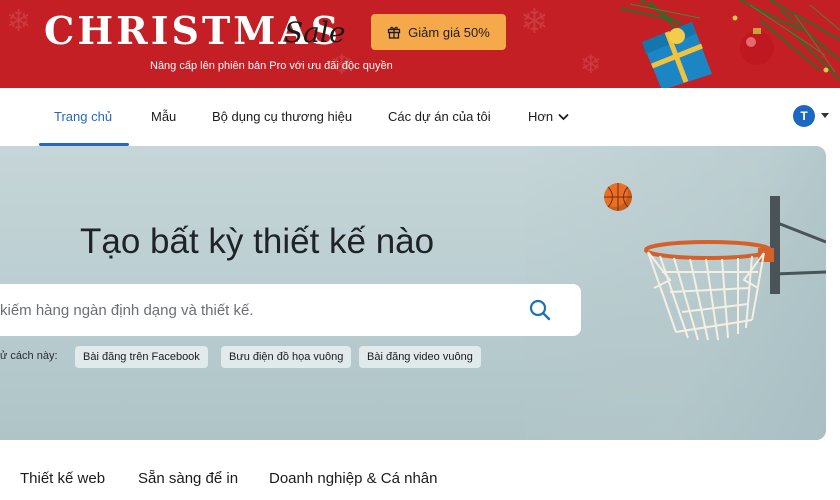  What do you see at coordinates (83, 117) in the screenshot?
I see `nav-item-home: Trang chủ` at bounding box center [83, 117].